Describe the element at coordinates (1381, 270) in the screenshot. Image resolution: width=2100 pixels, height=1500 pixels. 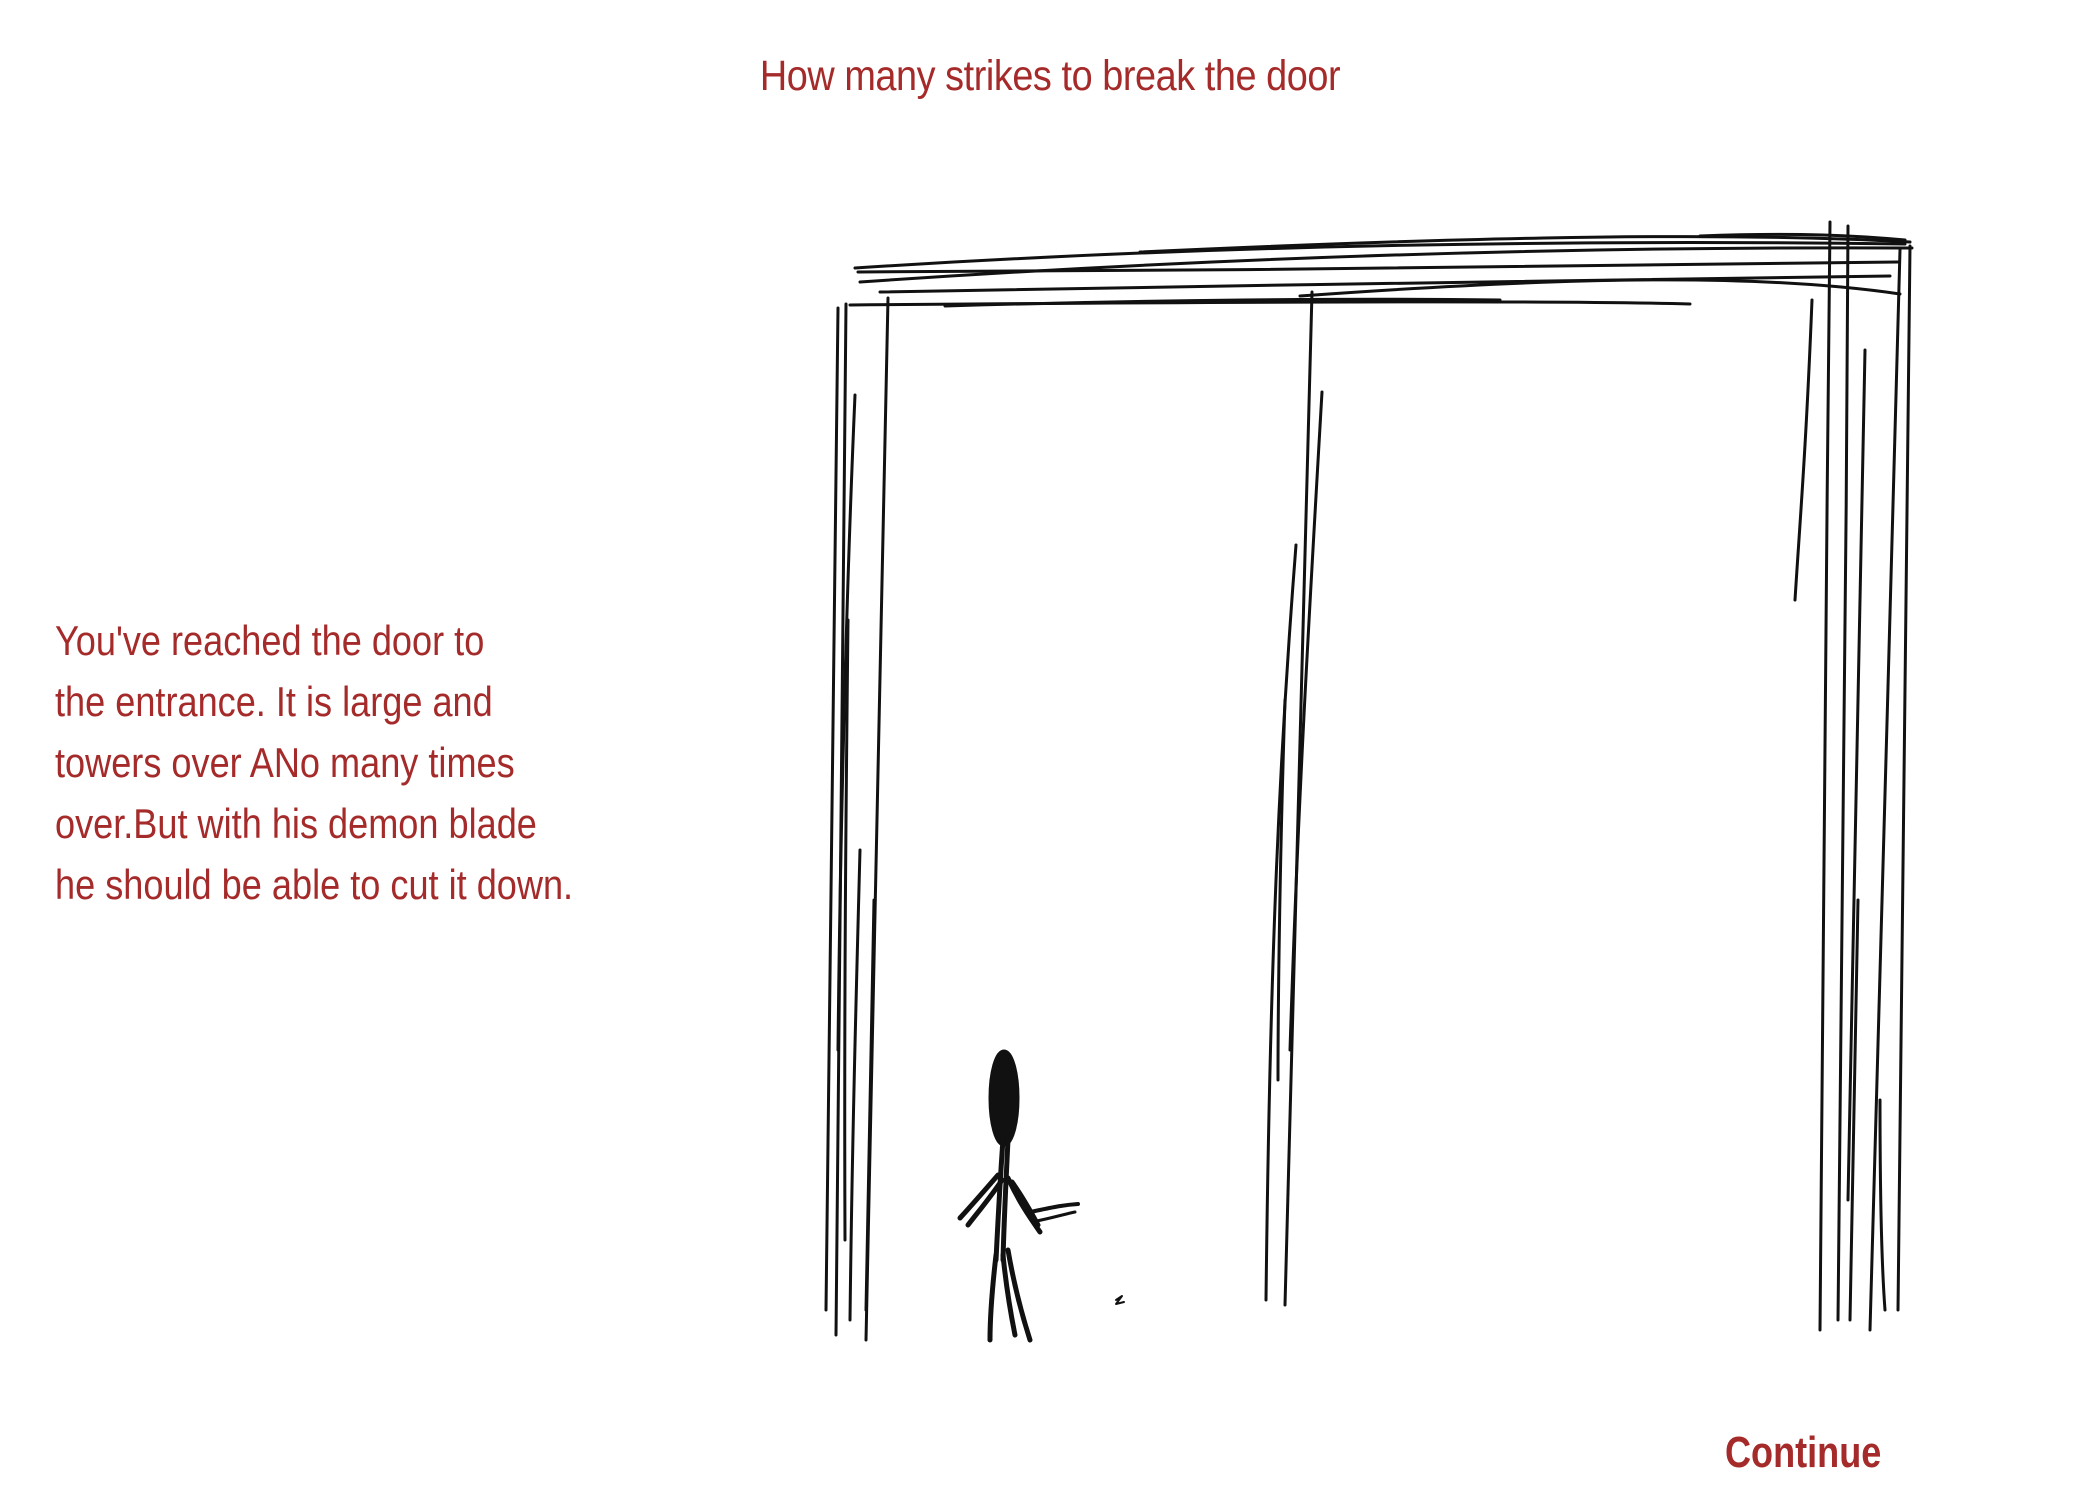
I see `door-lintel` at that location.